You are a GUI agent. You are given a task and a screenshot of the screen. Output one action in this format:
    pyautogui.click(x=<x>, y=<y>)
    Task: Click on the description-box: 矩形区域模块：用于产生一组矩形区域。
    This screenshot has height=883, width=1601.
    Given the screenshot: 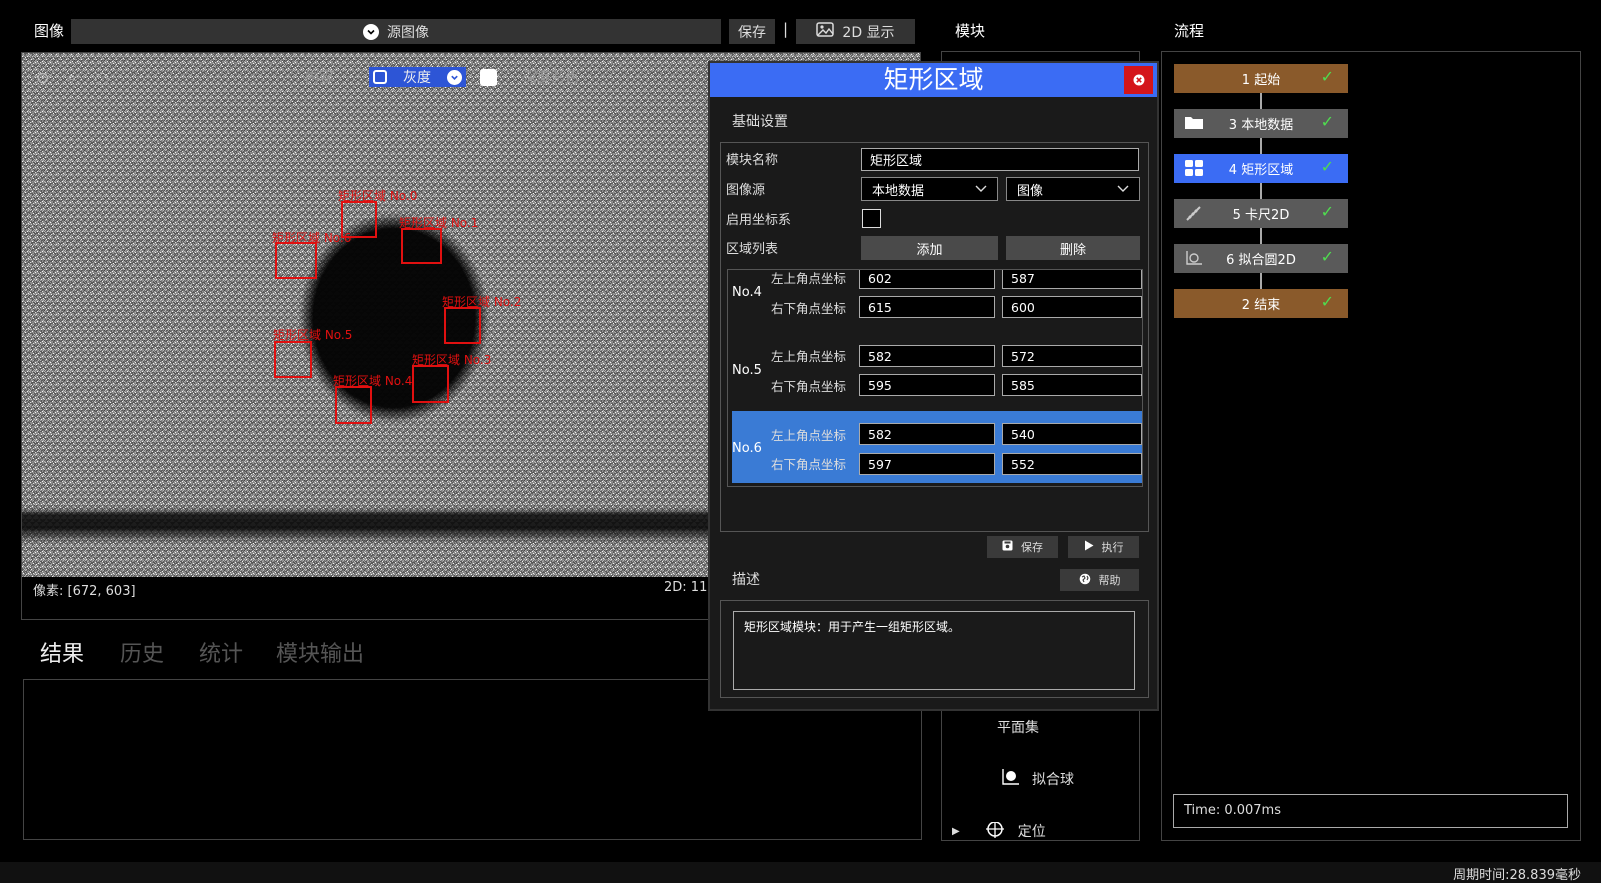 What is the action you would take?
    pyautogui.click(x=934, y=649)
    